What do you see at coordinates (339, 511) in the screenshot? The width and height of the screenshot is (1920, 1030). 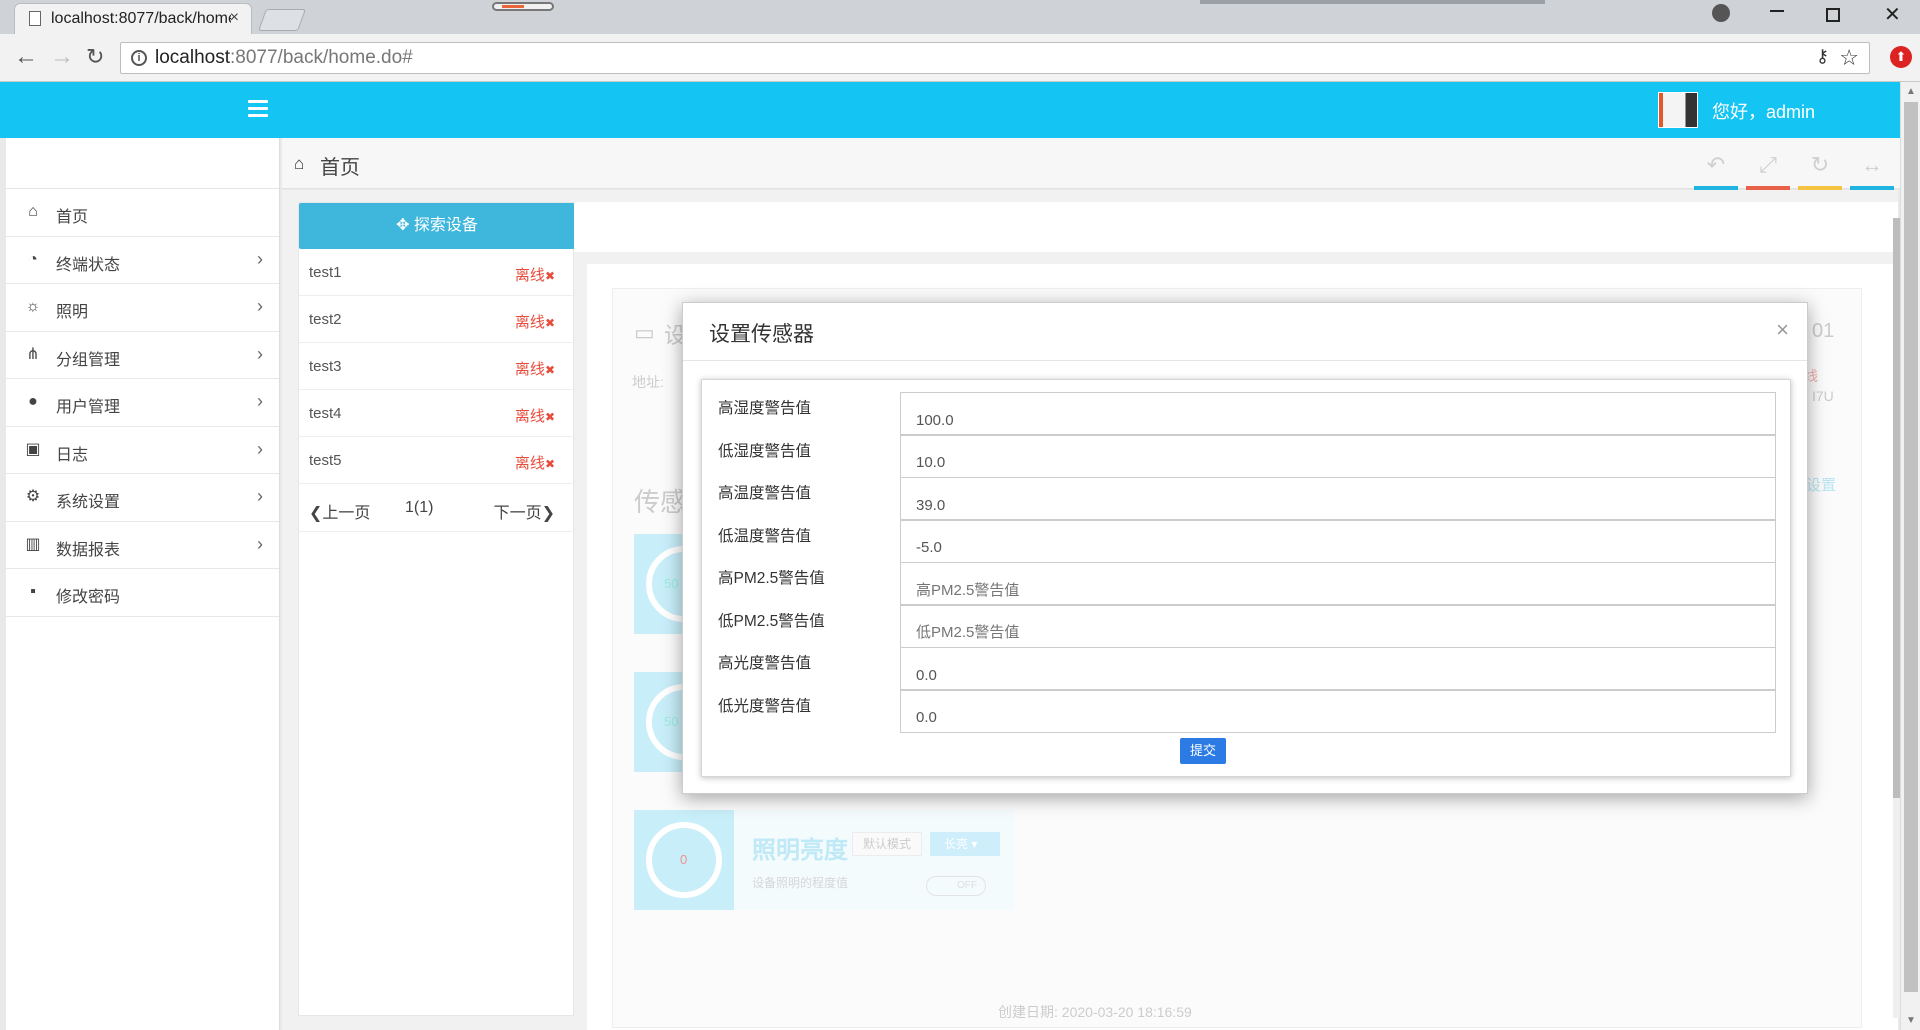 I see `prev-page-button: ❮上一页` at bounding box center [339, 511].